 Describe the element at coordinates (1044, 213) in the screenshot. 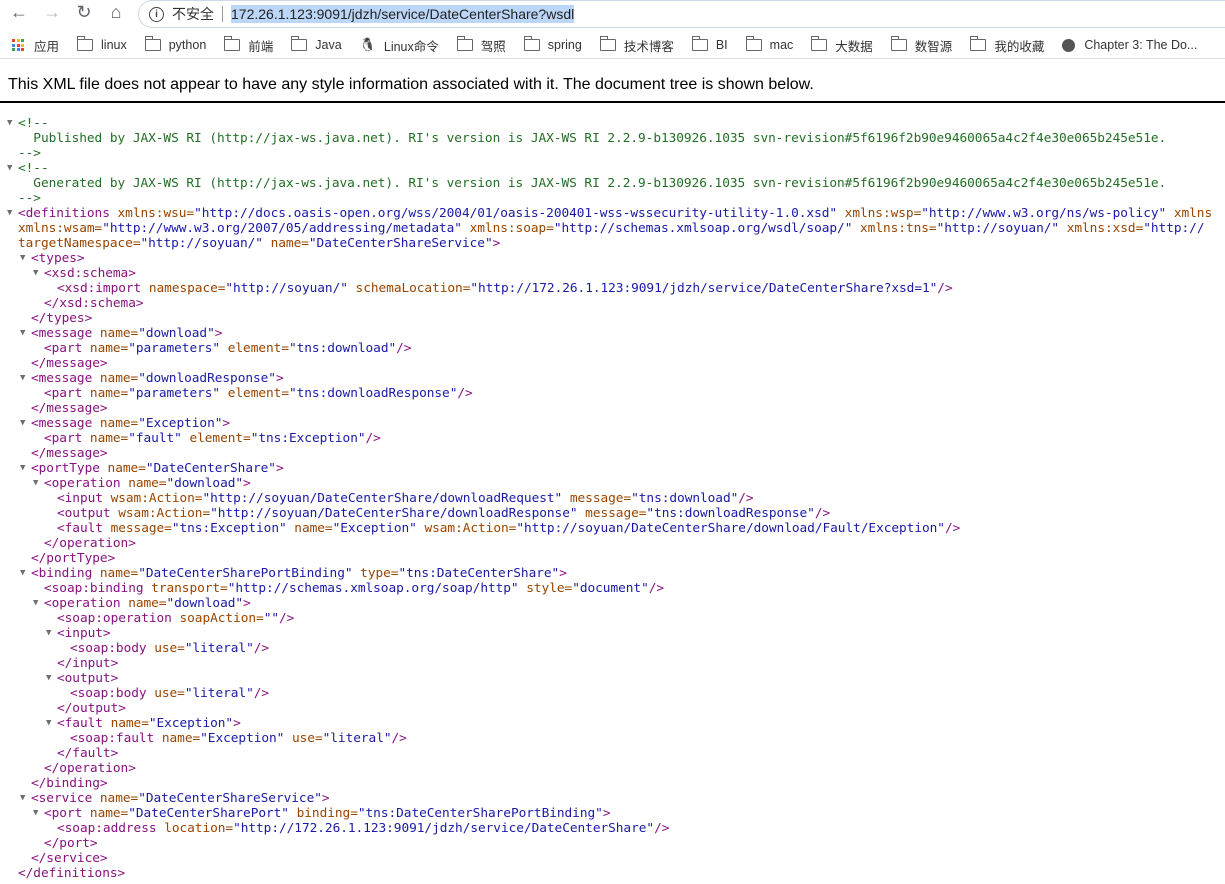

I see `xml-attribute-value: "http://www.w3.org/ns/ws-policy"` at that location.